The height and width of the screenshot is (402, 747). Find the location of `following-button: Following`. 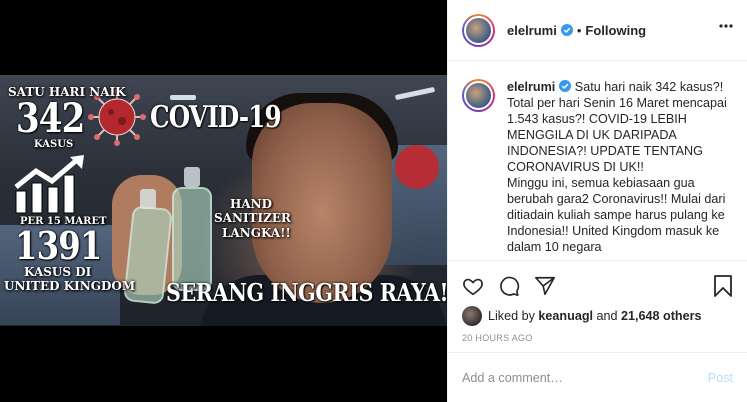

following-button: Following is located at coordinates (615, 30).